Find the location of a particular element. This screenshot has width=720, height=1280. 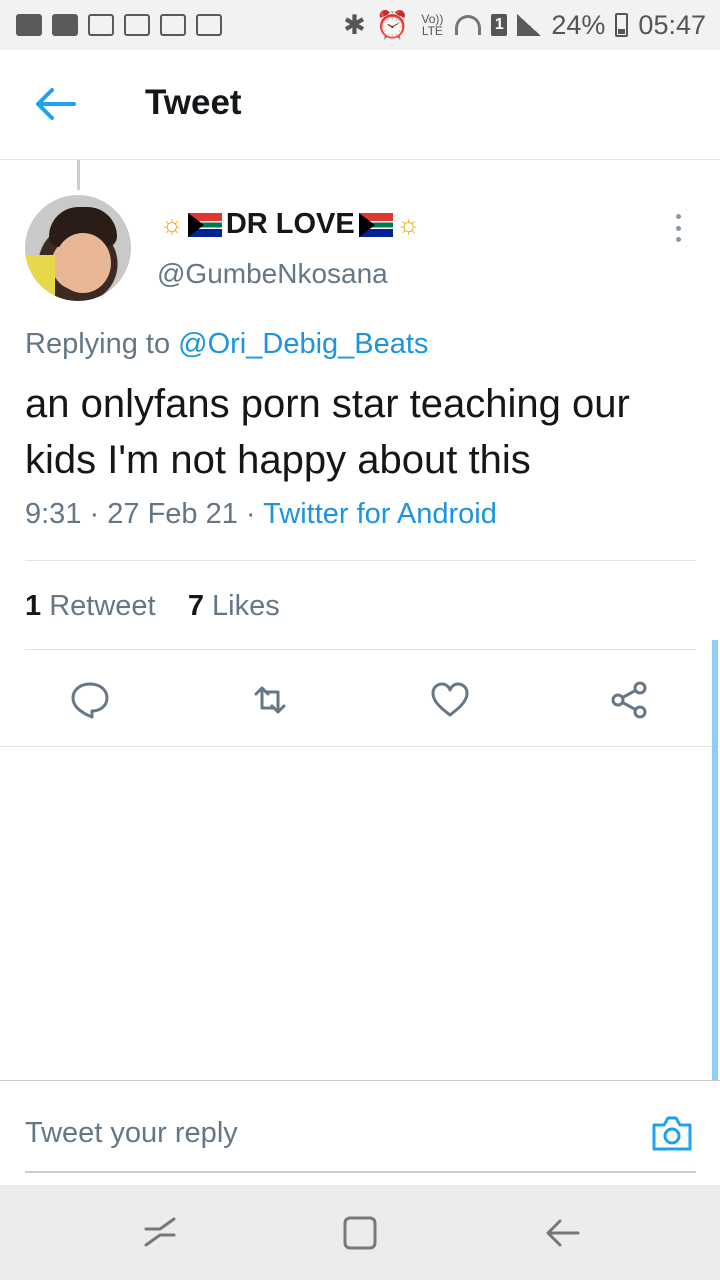

gallery-icon is located at coordinates (209, 25).